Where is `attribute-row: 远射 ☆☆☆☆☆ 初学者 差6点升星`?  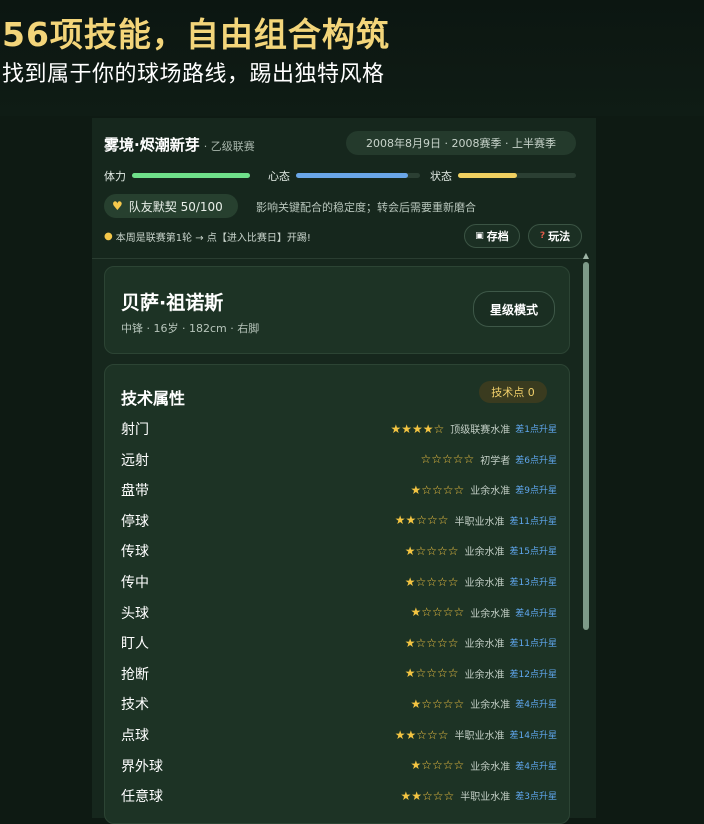
attribute-row: 远射 ☆☆☆☆☆ 初学者 差6点升星 is located at coordinates (338, 460).